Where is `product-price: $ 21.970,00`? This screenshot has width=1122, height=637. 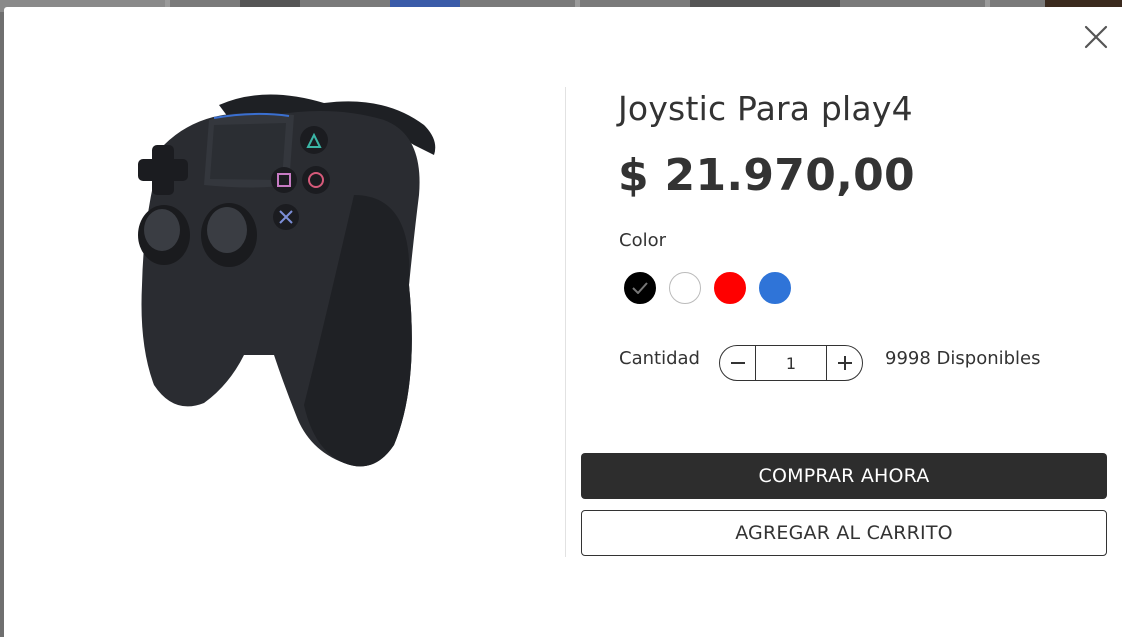
product-price: $ 21.970,00 is located at coordinates (766, 175).